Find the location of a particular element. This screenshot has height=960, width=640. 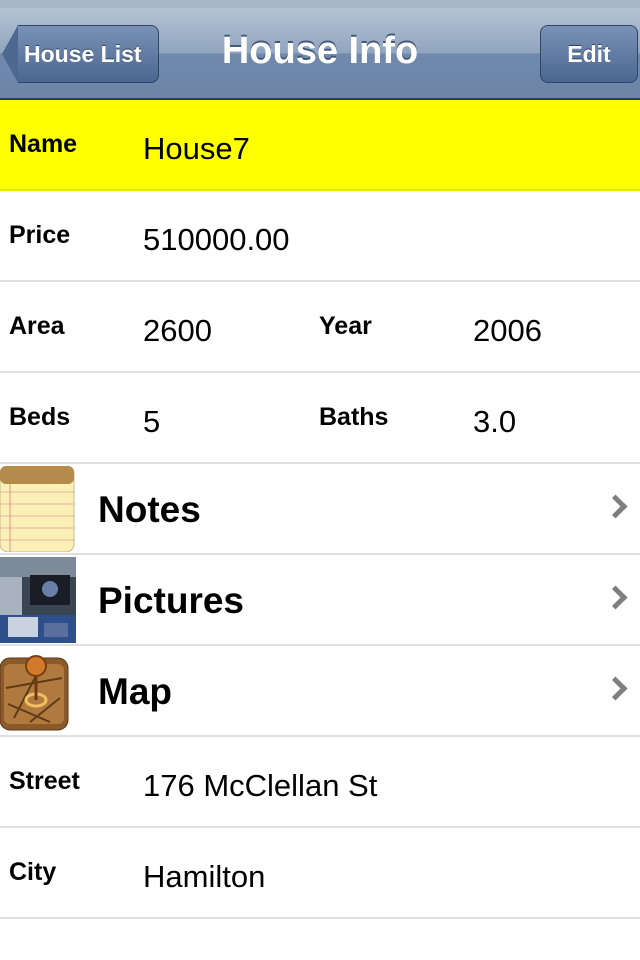

year-value: 2006 is located at coordinates (507, 330).